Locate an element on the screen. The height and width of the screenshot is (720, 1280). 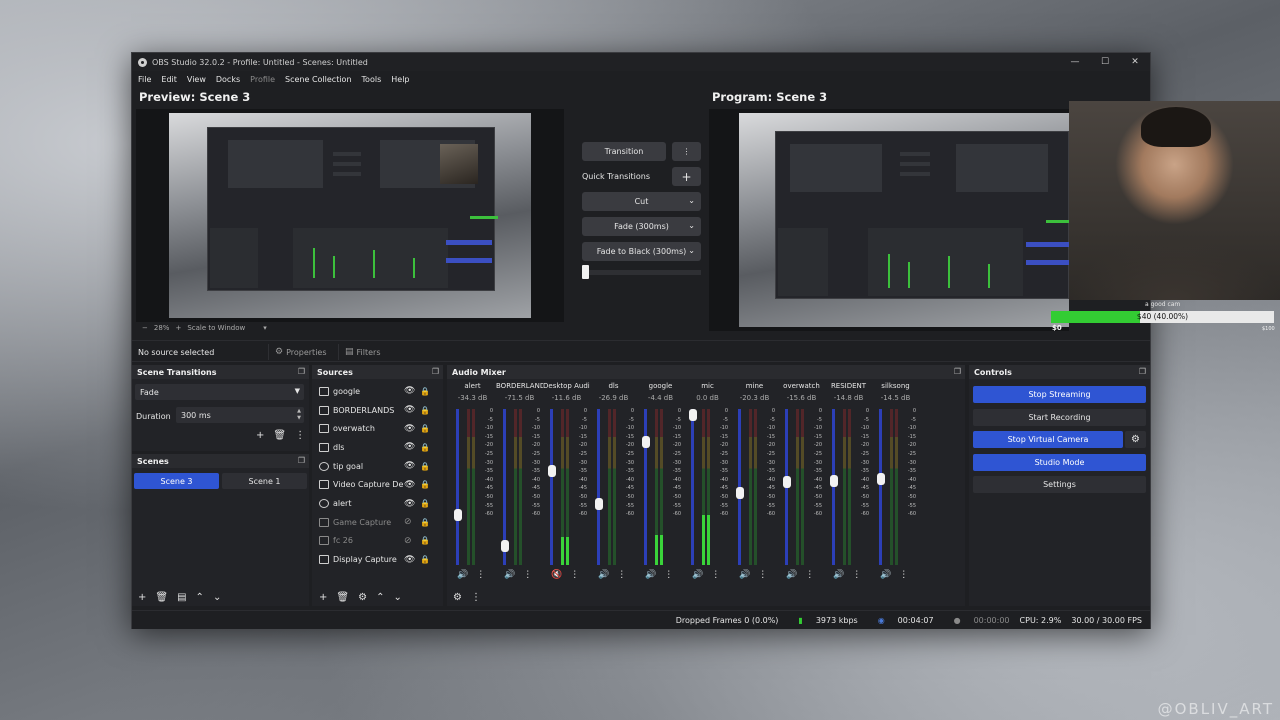
studio-mode-button: Studio Mode is located at coordinates (1059, 462).